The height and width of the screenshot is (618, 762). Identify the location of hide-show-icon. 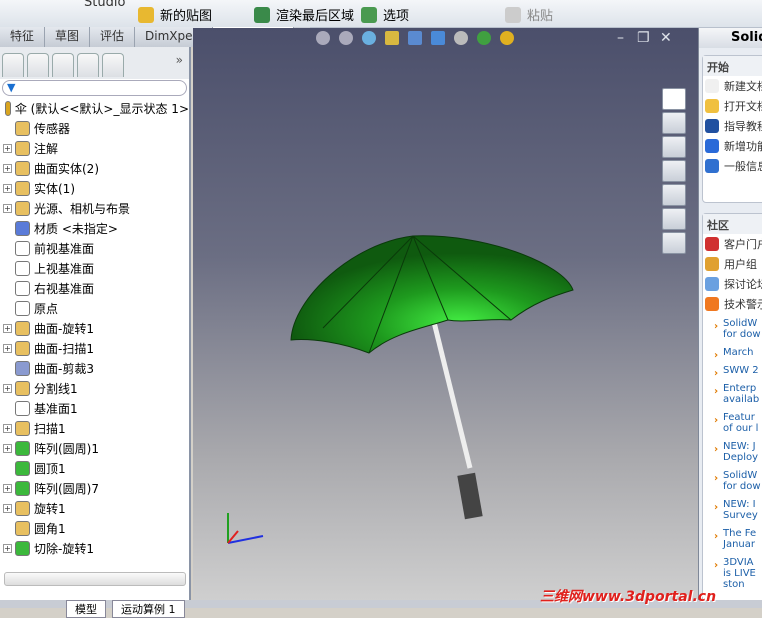
(461, 38).